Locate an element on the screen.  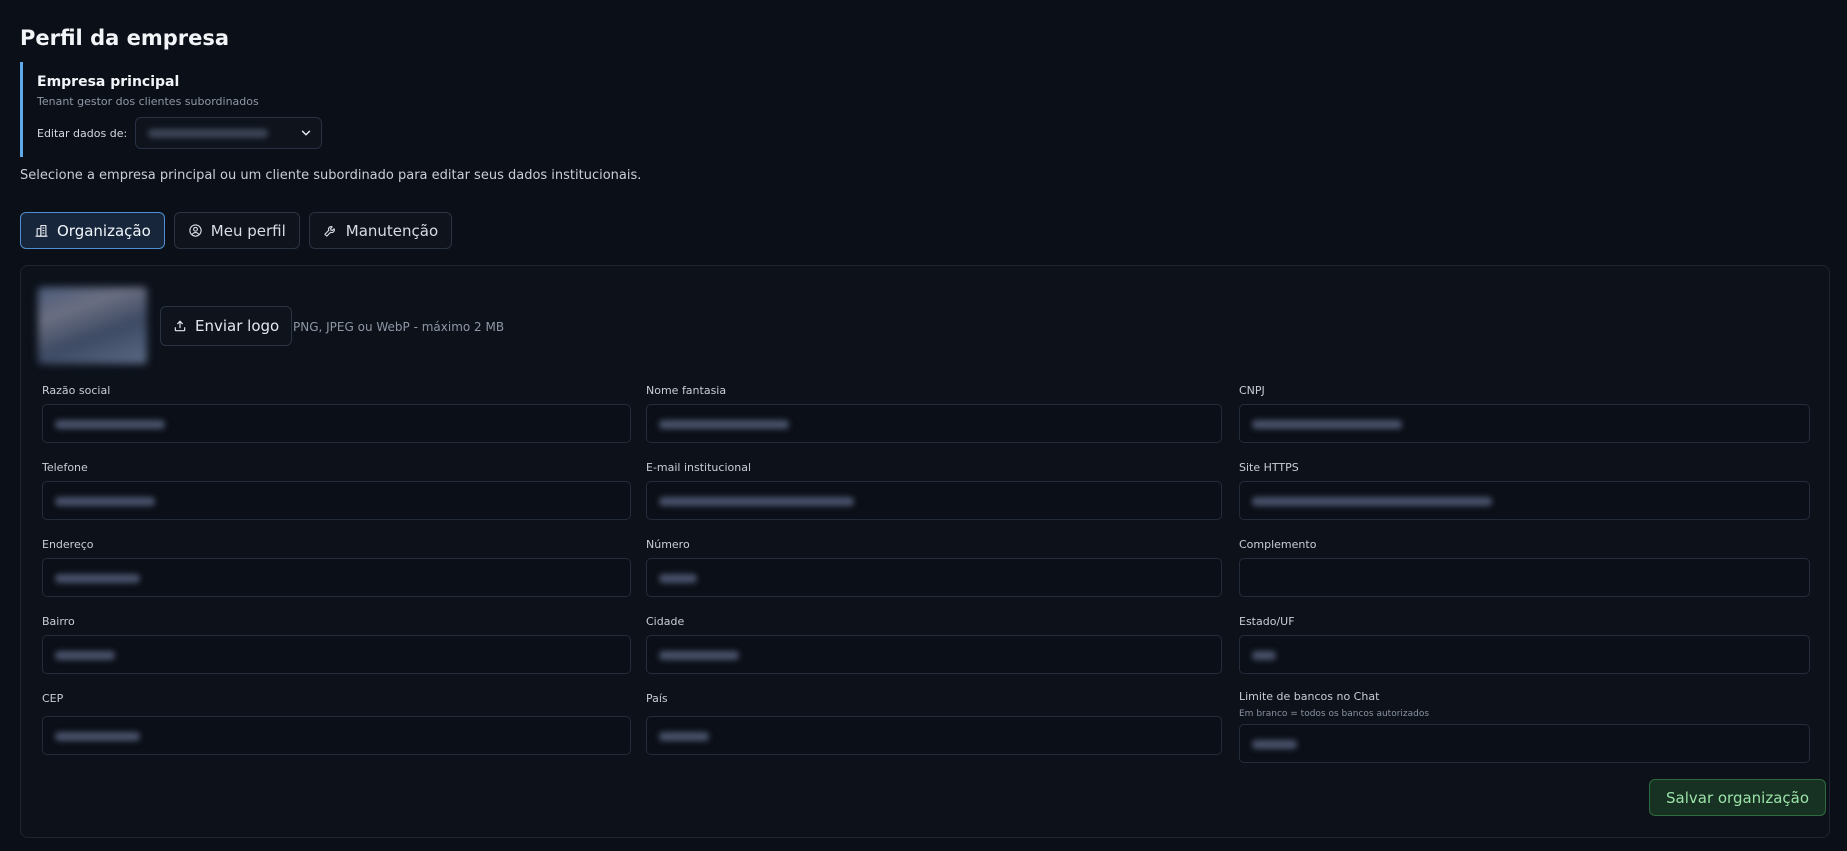
cnpj-input is located at coordinates (1524, 423).